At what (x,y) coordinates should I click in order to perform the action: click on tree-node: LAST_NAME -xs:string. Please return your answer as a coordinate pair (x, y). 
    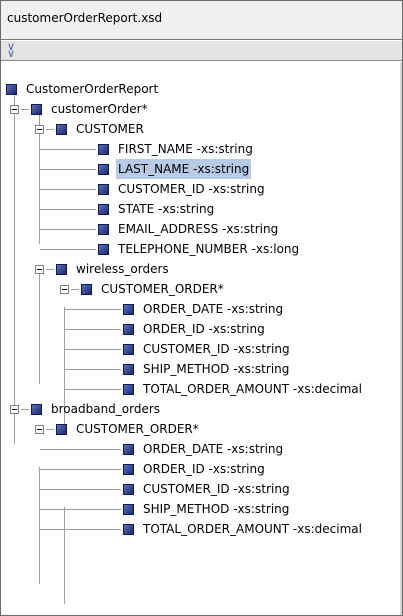
    Looking at the image, I should click on (146, 169).